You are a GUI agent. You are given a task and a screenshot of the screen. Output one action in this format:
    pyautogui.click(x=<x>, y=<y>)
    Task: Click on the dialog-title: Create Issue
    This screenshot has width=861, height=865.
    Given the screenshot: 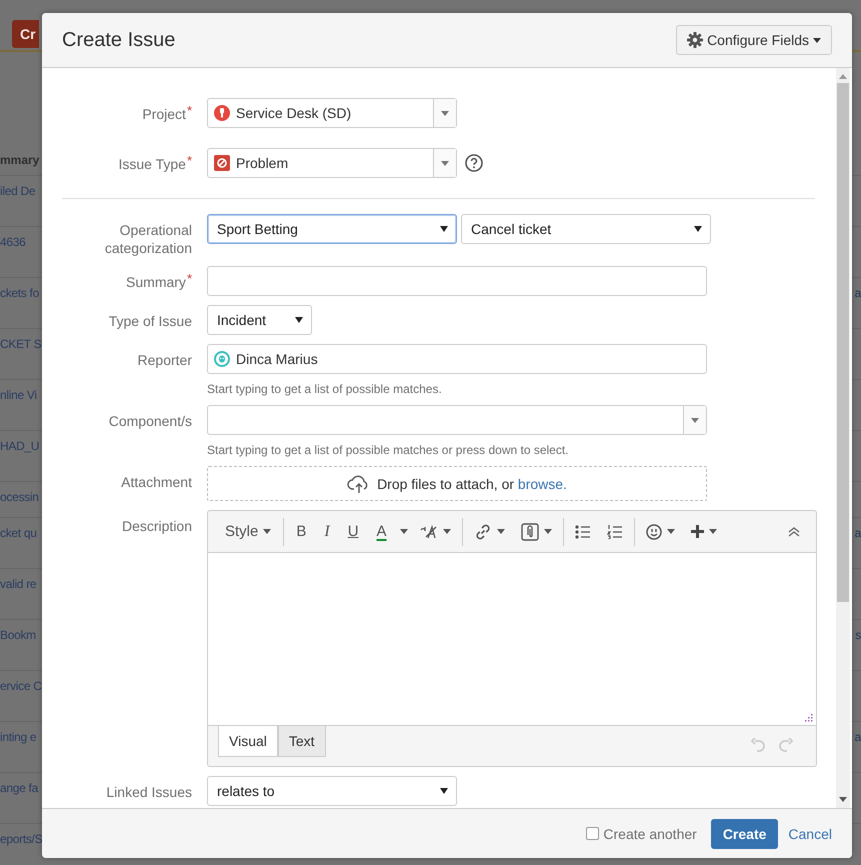 What is the action you would take?
    pyautogui.click(x=119, y=40)
    